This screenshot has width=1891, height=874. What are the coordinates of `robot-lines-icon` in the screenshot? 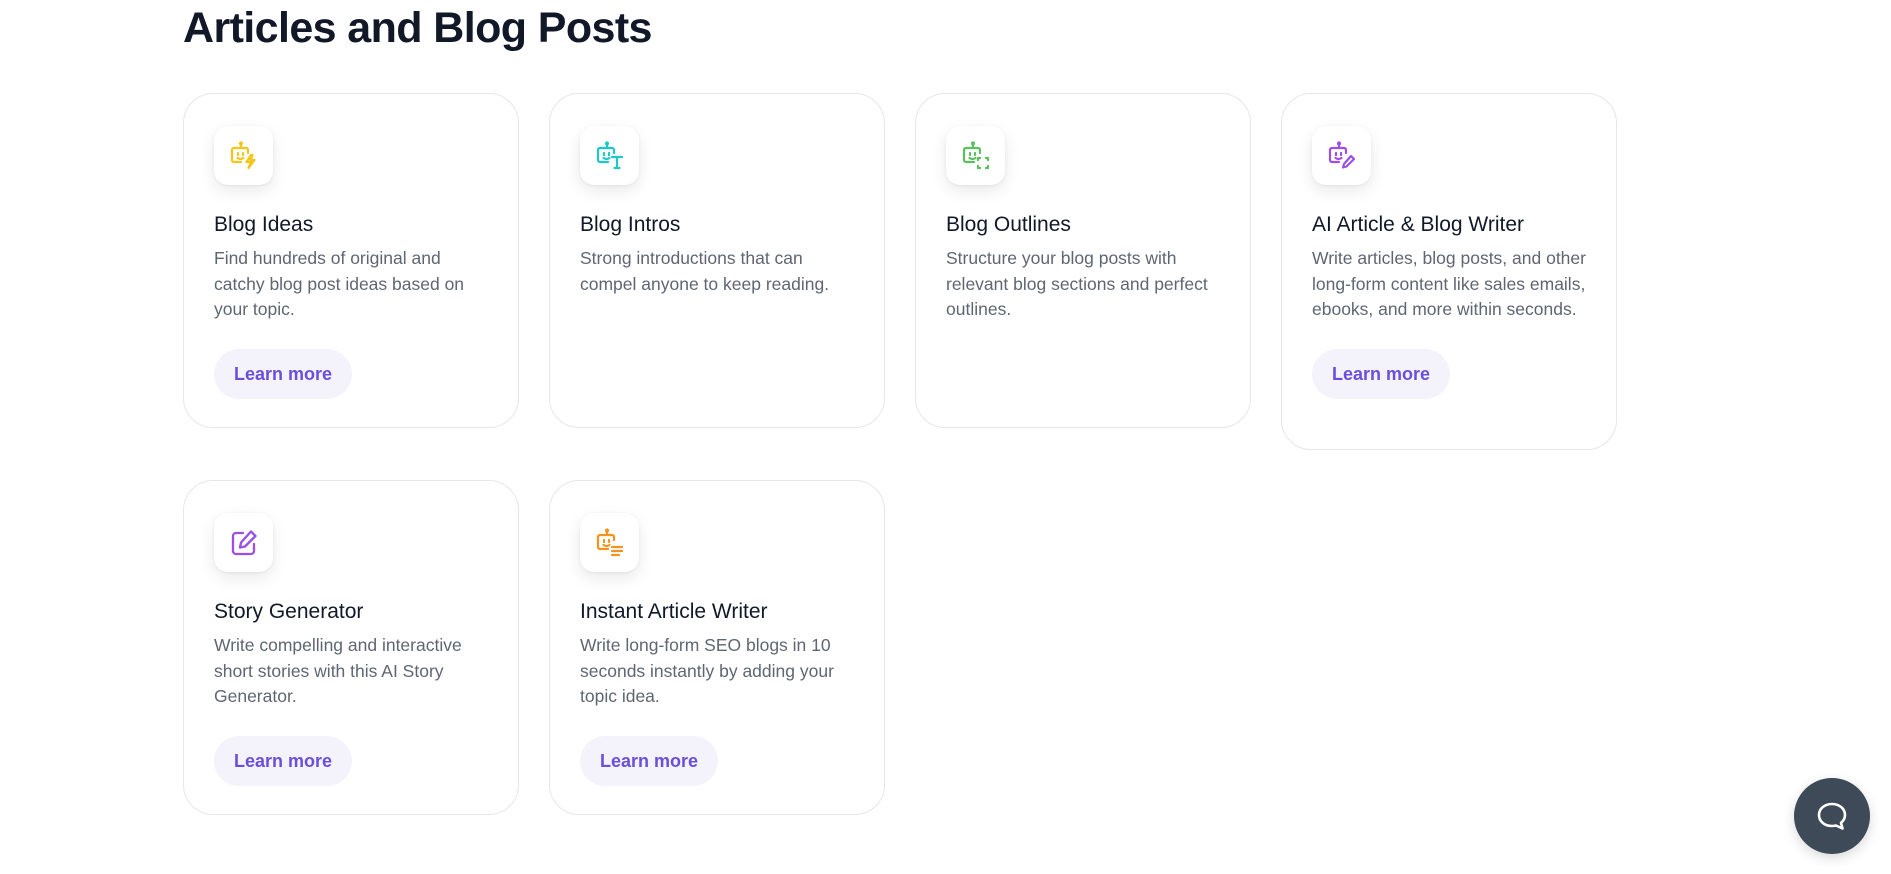 It's located at (609, 541).